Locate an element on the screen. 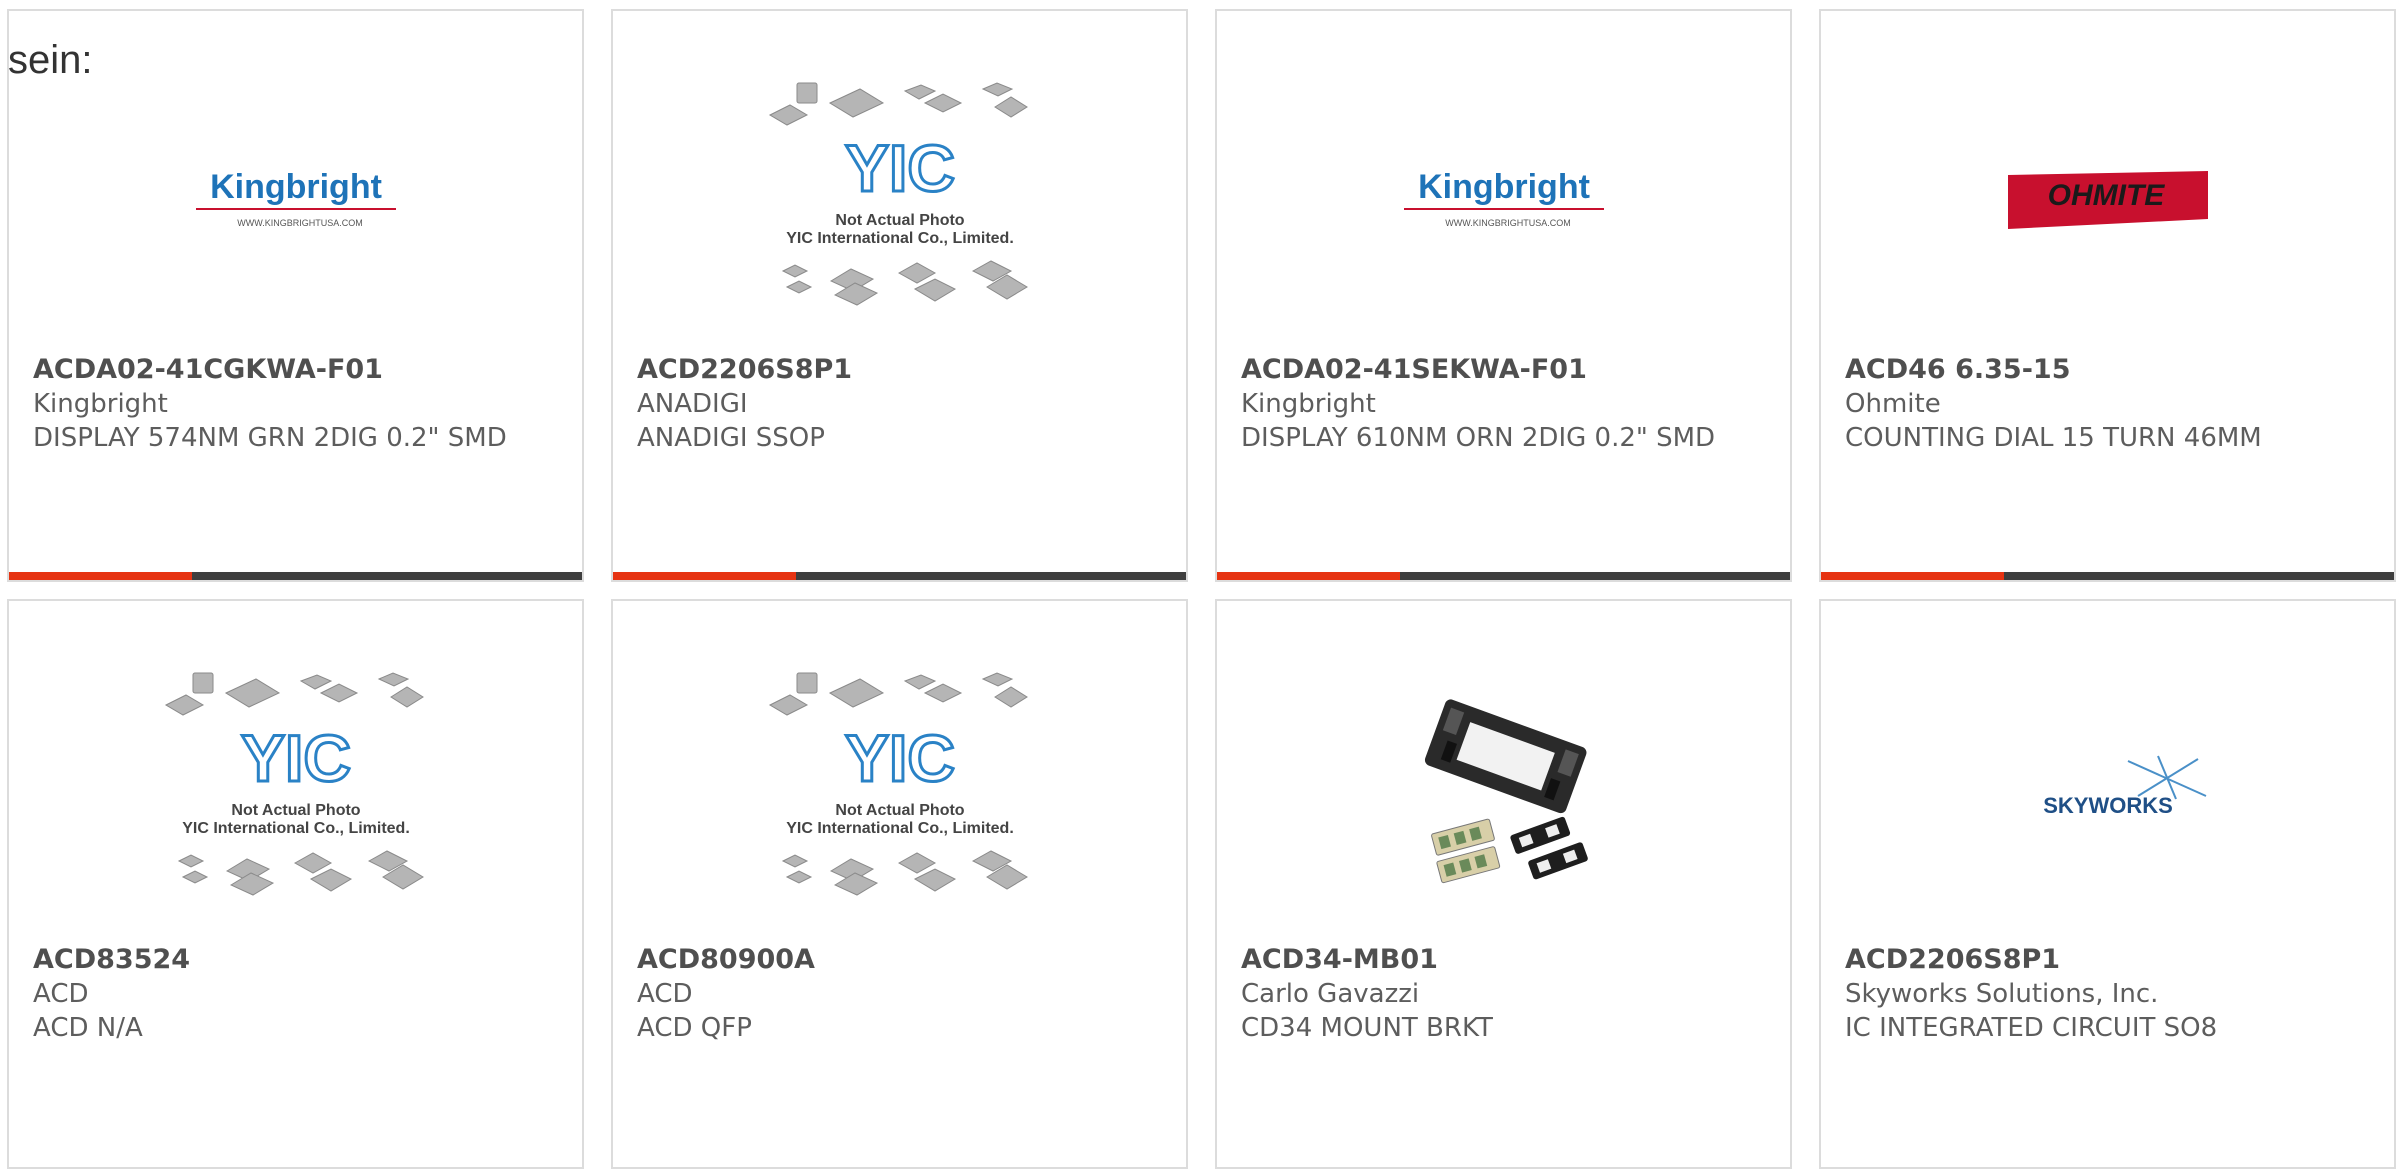 The width and height of the screenshot is (2400, 1169). skyworks-logo: SKYWORKS is located at coordinates (2124, 786).